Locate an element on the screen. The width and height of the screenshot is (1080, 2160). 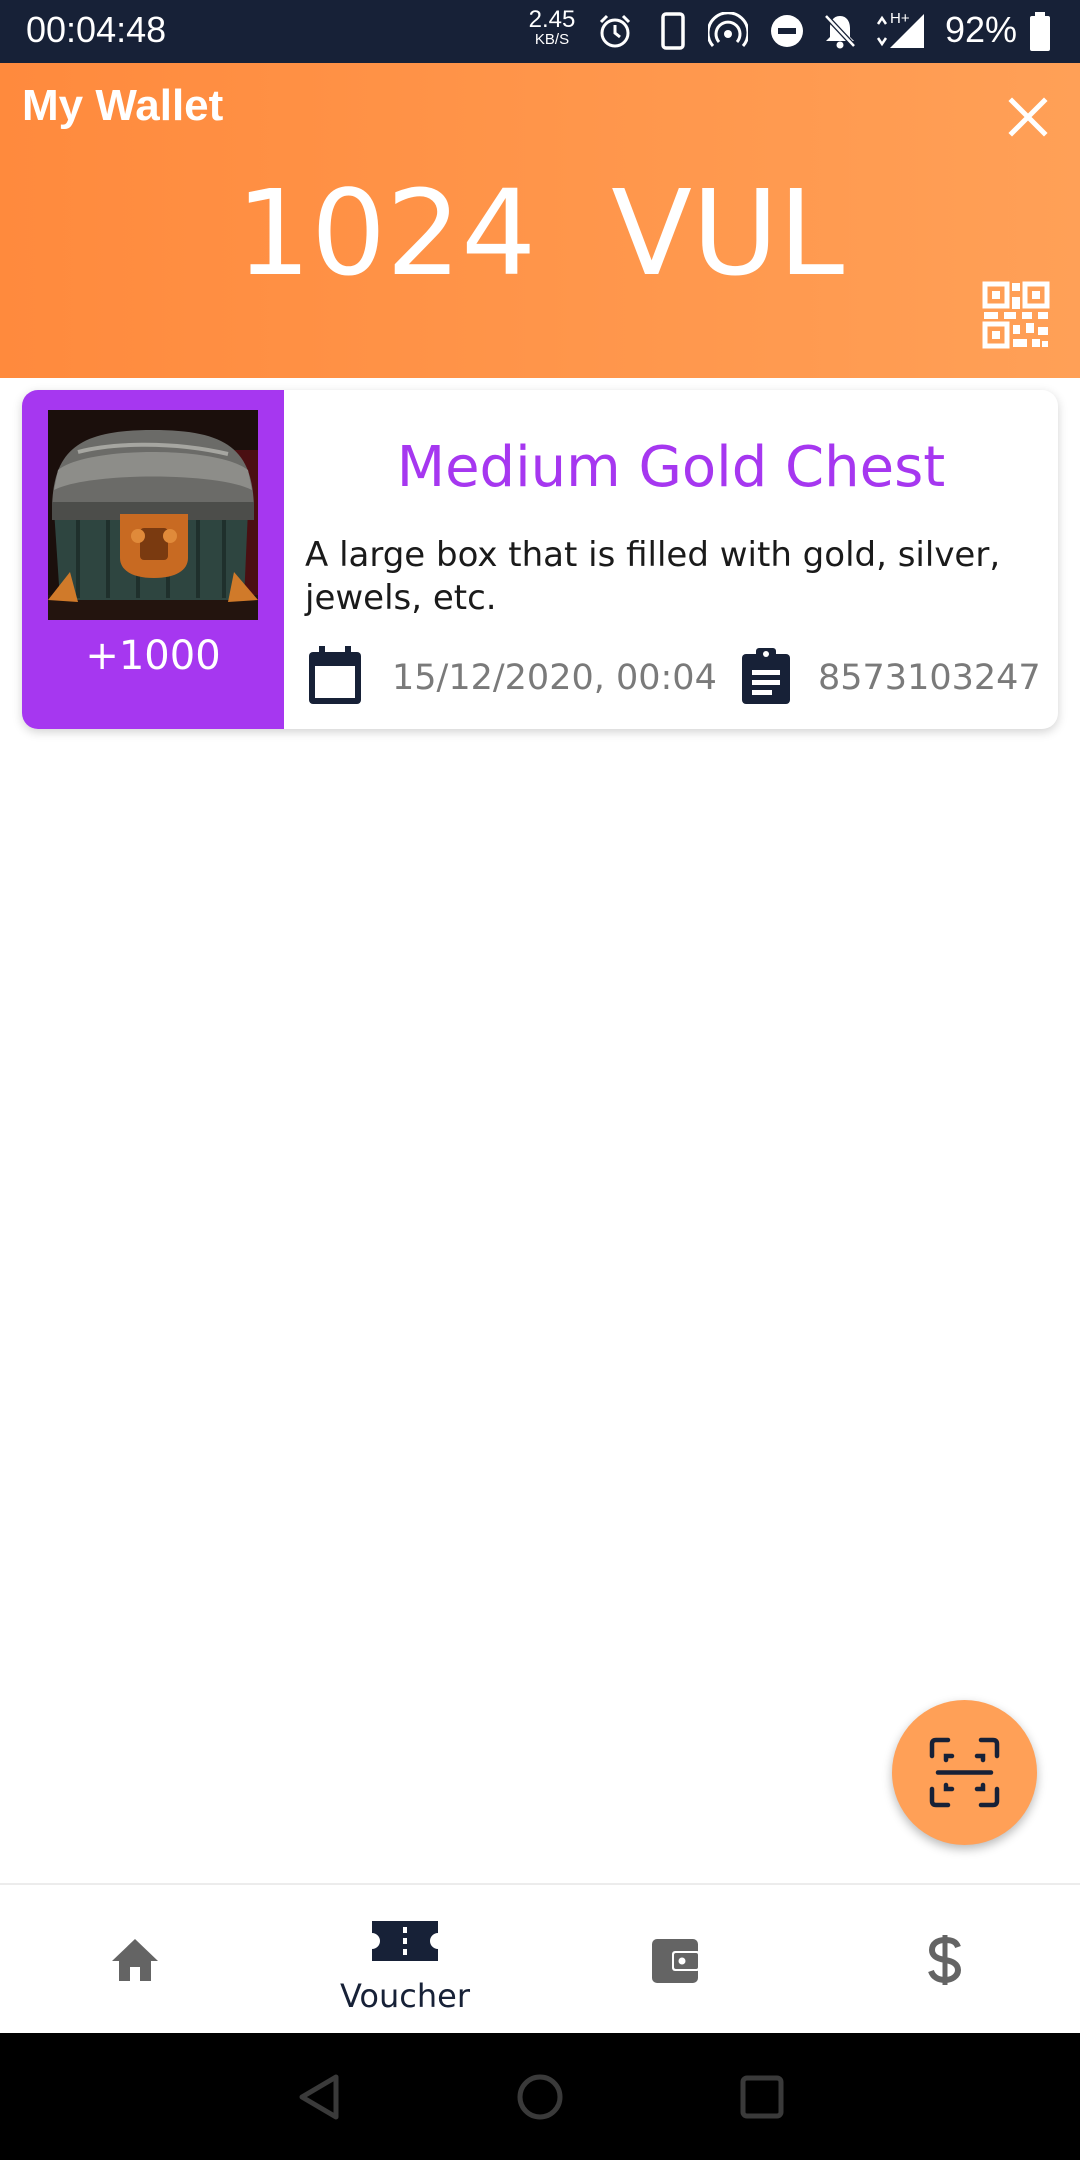
calendar-icon is located at coordinates (335, 675).